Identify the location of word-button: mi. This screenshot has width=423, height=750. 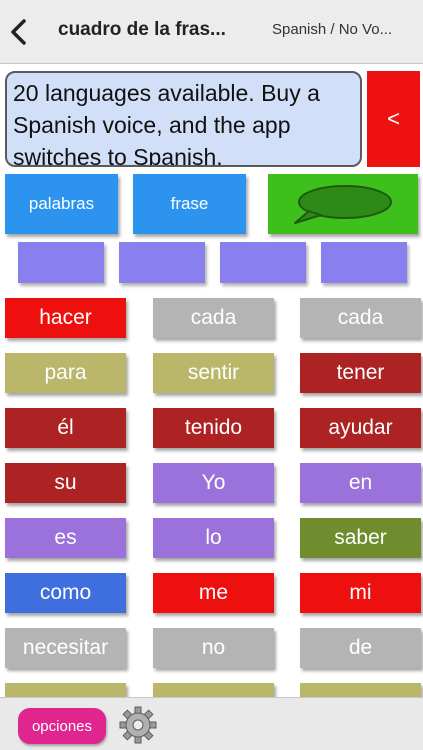
(360, 593).